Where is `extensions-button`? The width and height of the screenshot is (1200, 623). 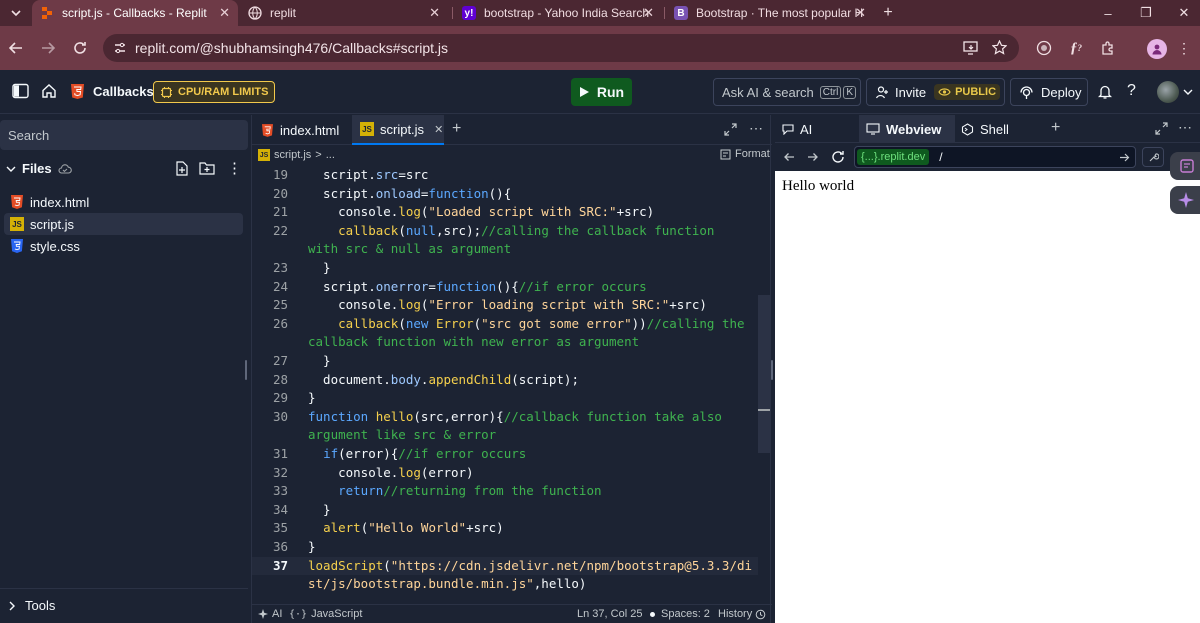
extensions-button is located at coordinates (1108, 48).